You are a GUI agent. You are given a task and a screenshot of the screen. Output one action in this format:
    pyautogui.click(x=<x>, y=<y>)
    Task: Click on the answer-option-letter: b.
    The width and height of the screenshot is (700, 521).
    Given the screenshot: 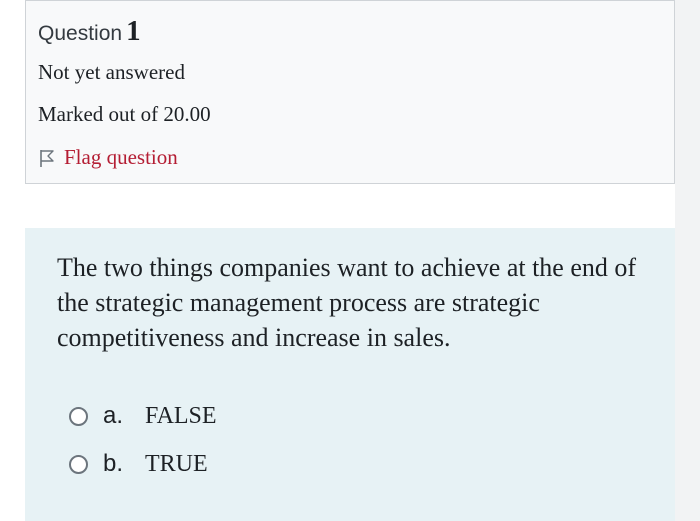 What is the action you would take?
    pyautogui.click(x=113, y=463)
    